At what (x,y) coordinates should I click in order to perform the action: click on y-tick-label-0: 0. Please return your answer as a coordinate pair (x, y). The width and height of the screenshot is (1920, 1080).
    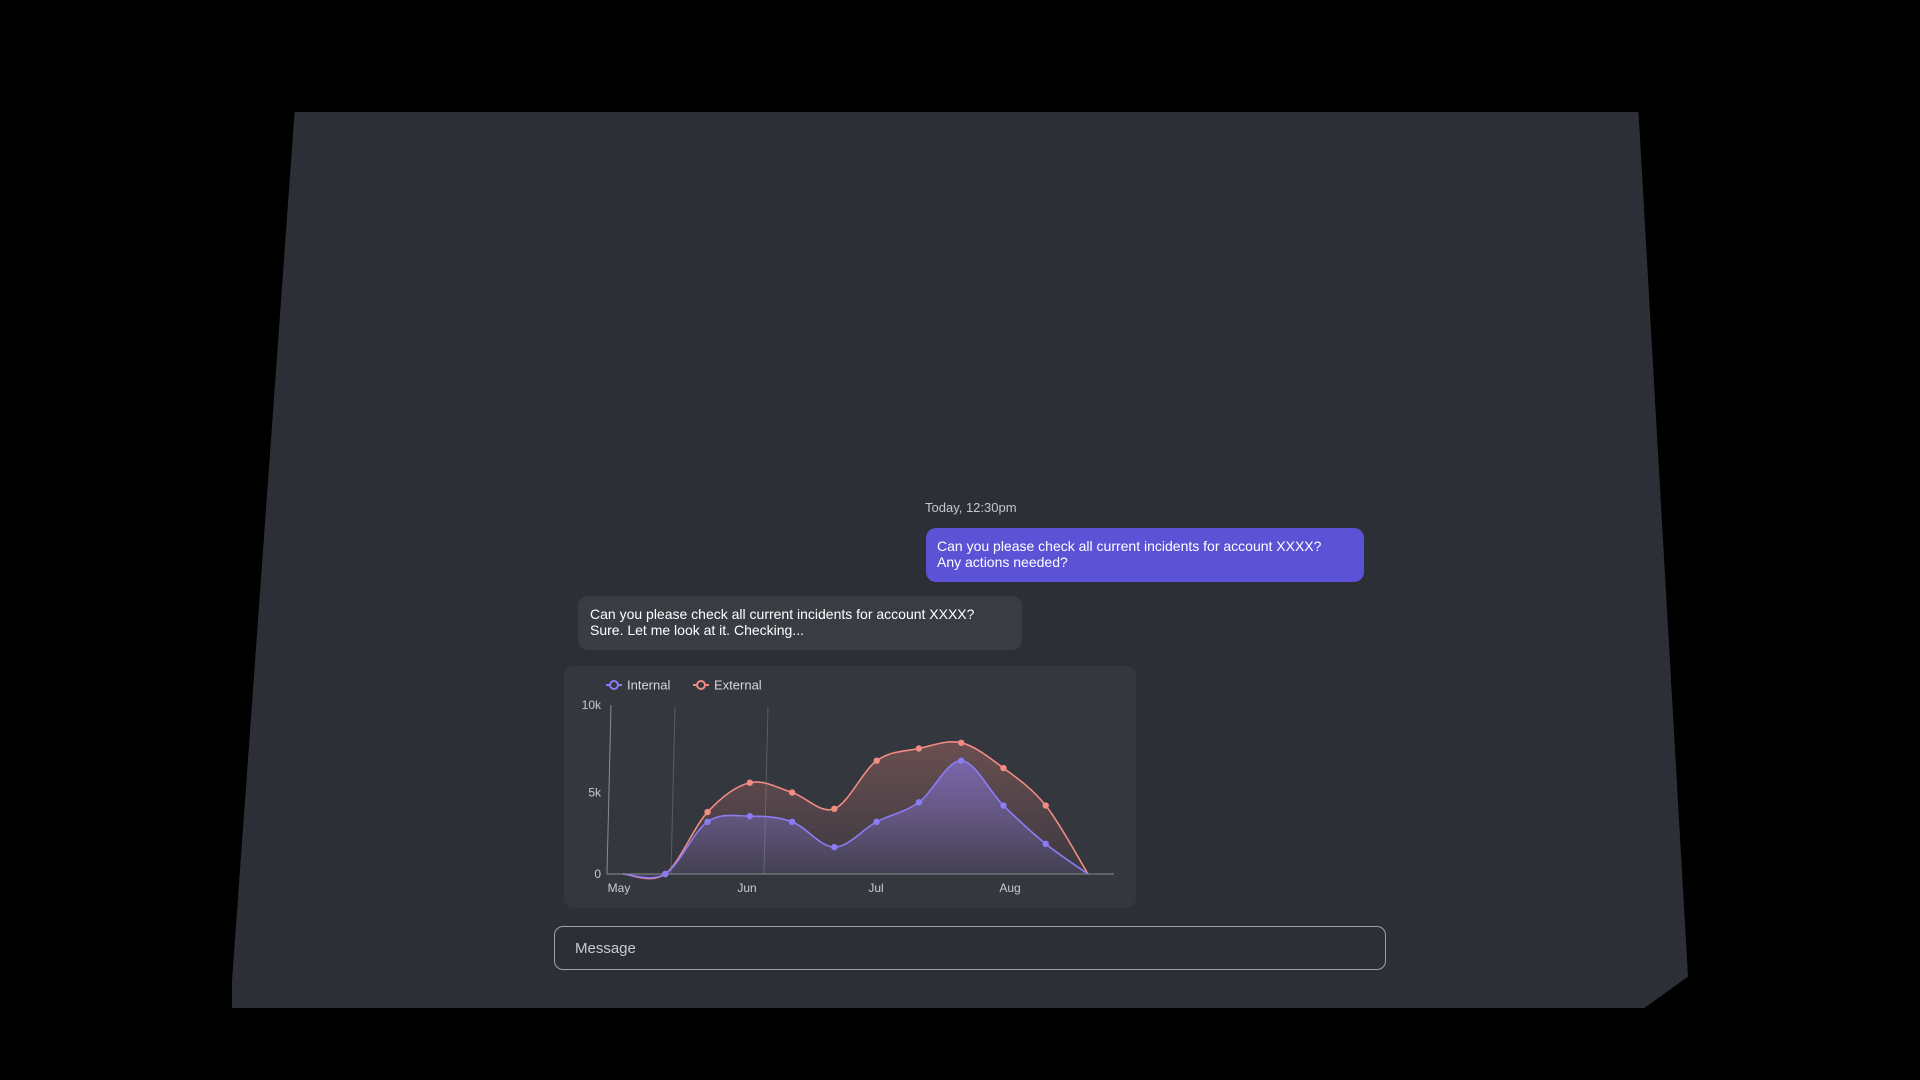
    Looking at the image, I should click on (597, 874).